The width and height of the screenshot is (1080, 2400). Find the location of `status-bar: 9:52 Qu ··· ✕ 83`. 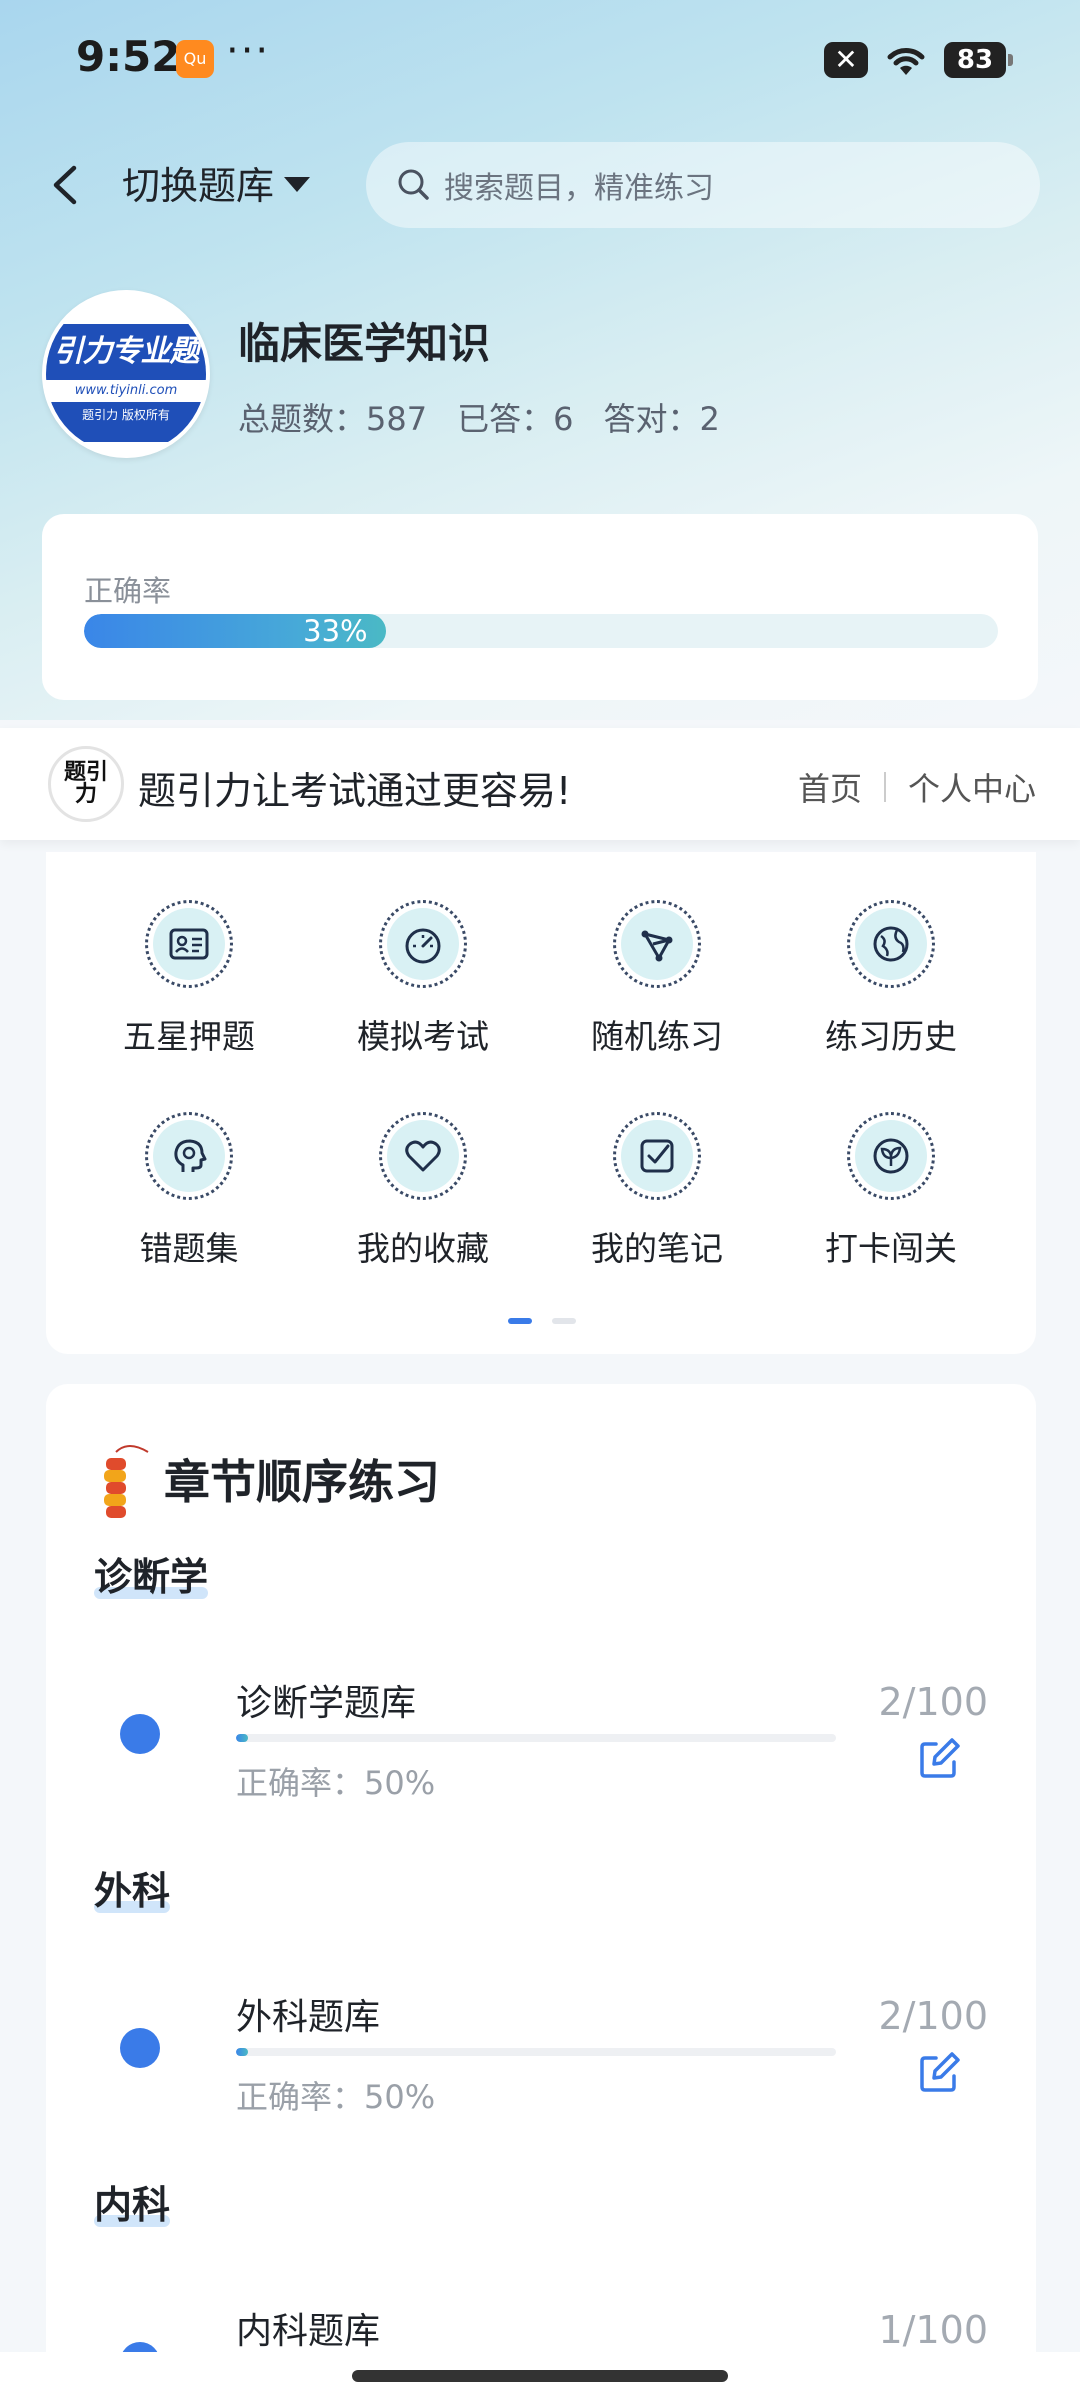

status-bar: 9:52 Qu ··· ✕ 83 is located at coordinates (540, 60).